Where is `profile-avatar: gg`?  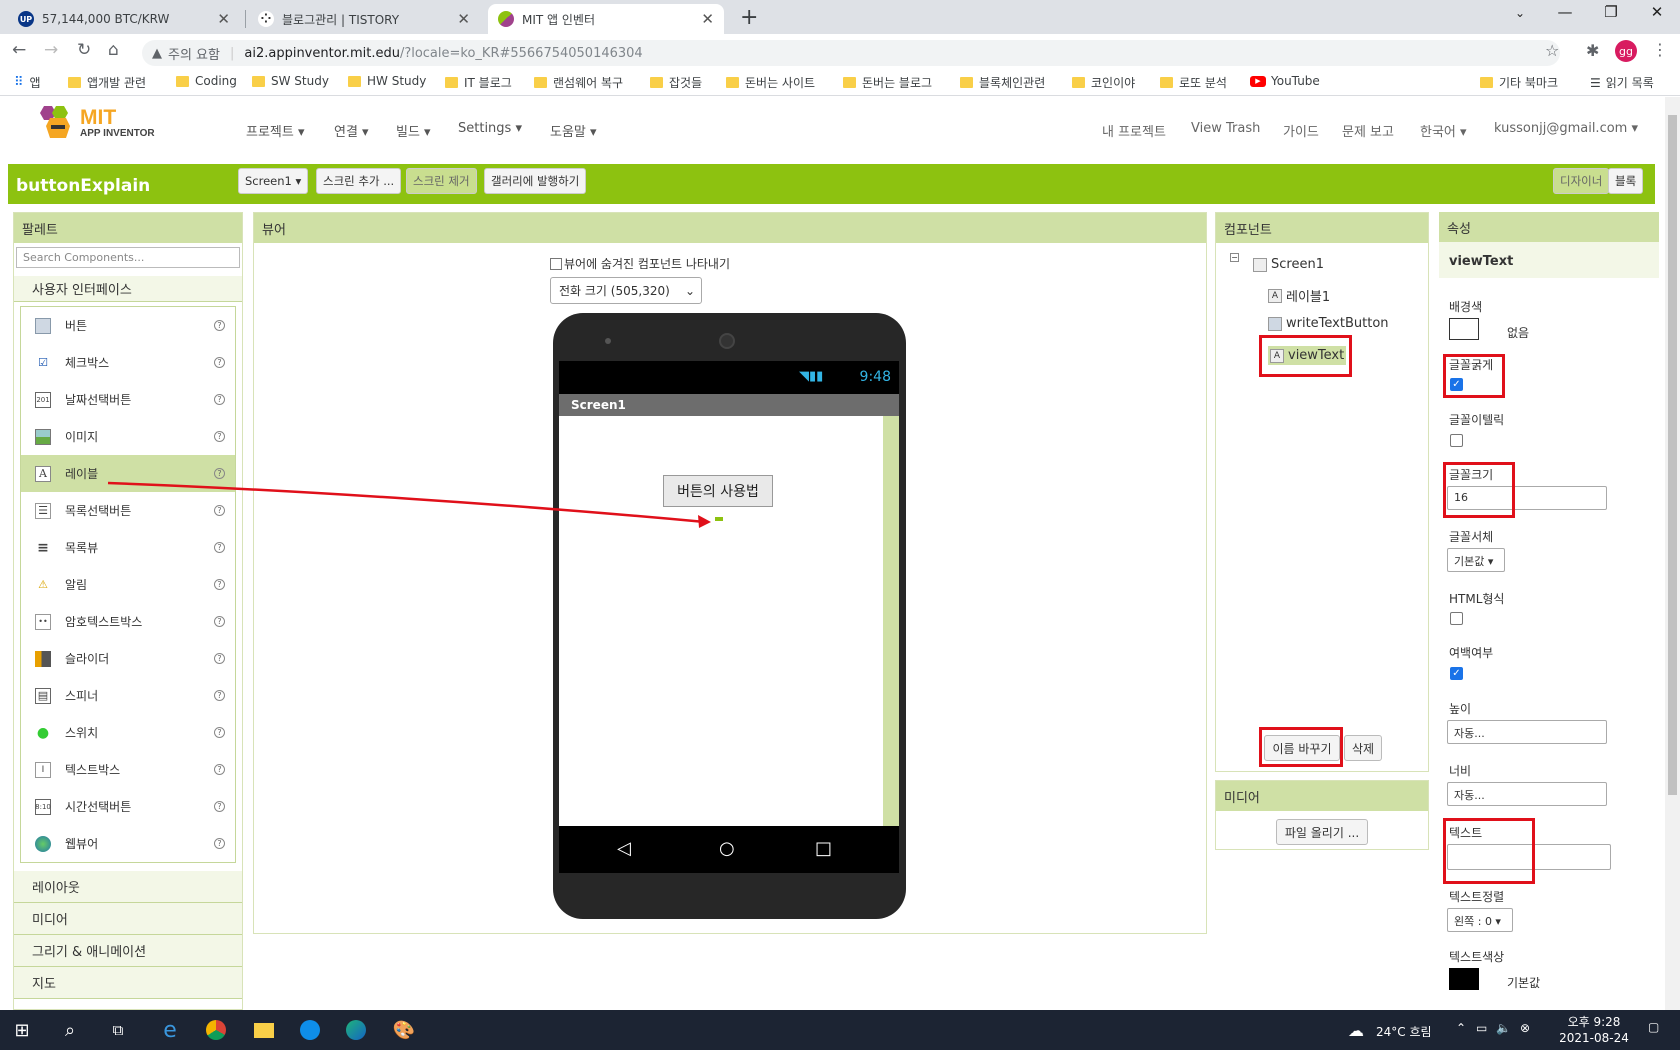 profile-avatar: gg is located at coordinates (1626, 51).